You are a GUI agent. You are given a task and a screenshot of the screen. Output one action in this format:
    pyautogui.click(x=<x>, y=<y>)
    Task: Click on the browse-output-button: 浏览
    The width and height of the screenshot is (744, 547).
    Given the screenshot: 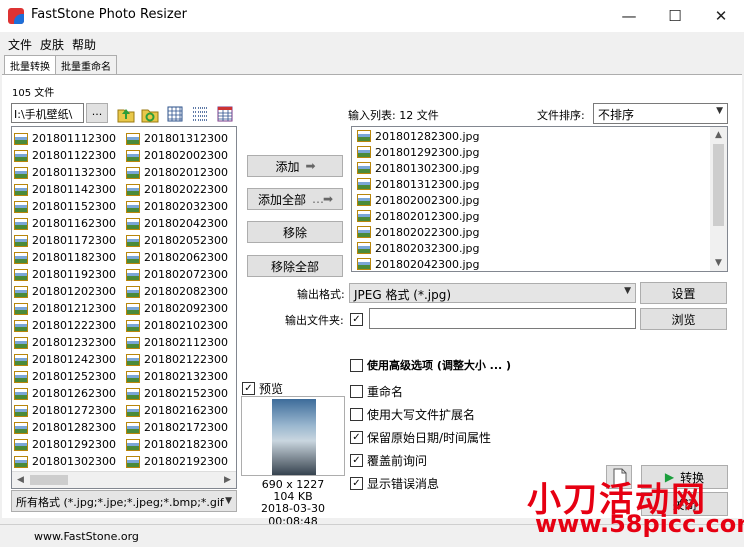 What is the action you would take?
    pyautogui.click(x=683, y=319)
    